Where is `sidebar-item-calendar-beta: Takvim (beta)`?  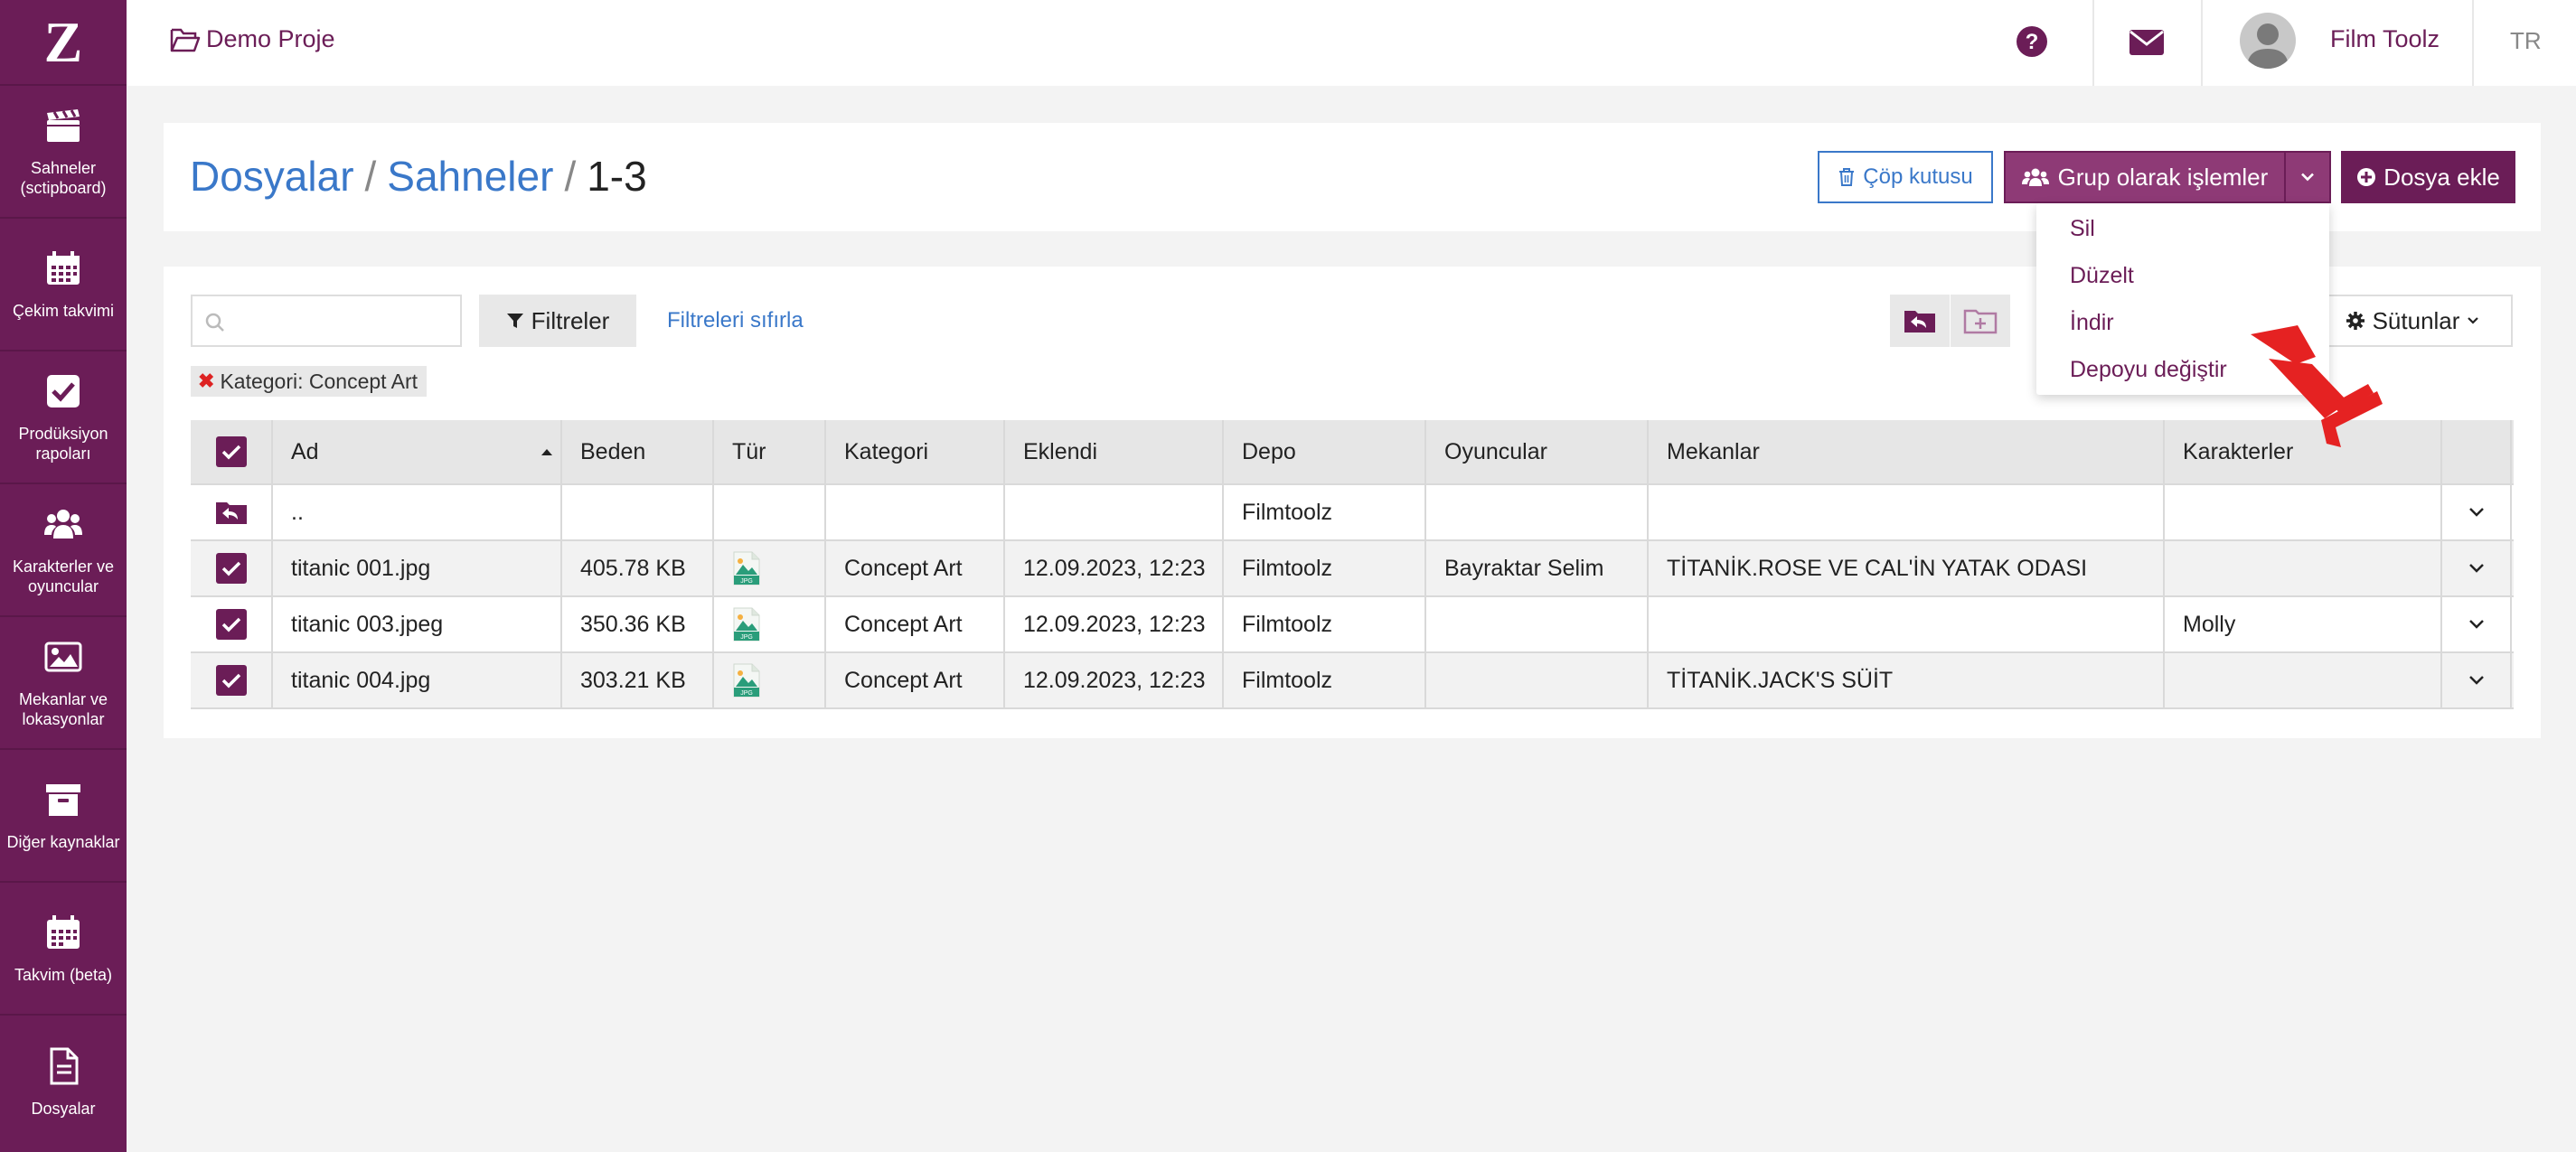 sidebar-item-calendar-beta: Takvim (beta) is located at coordinates (63, 949).